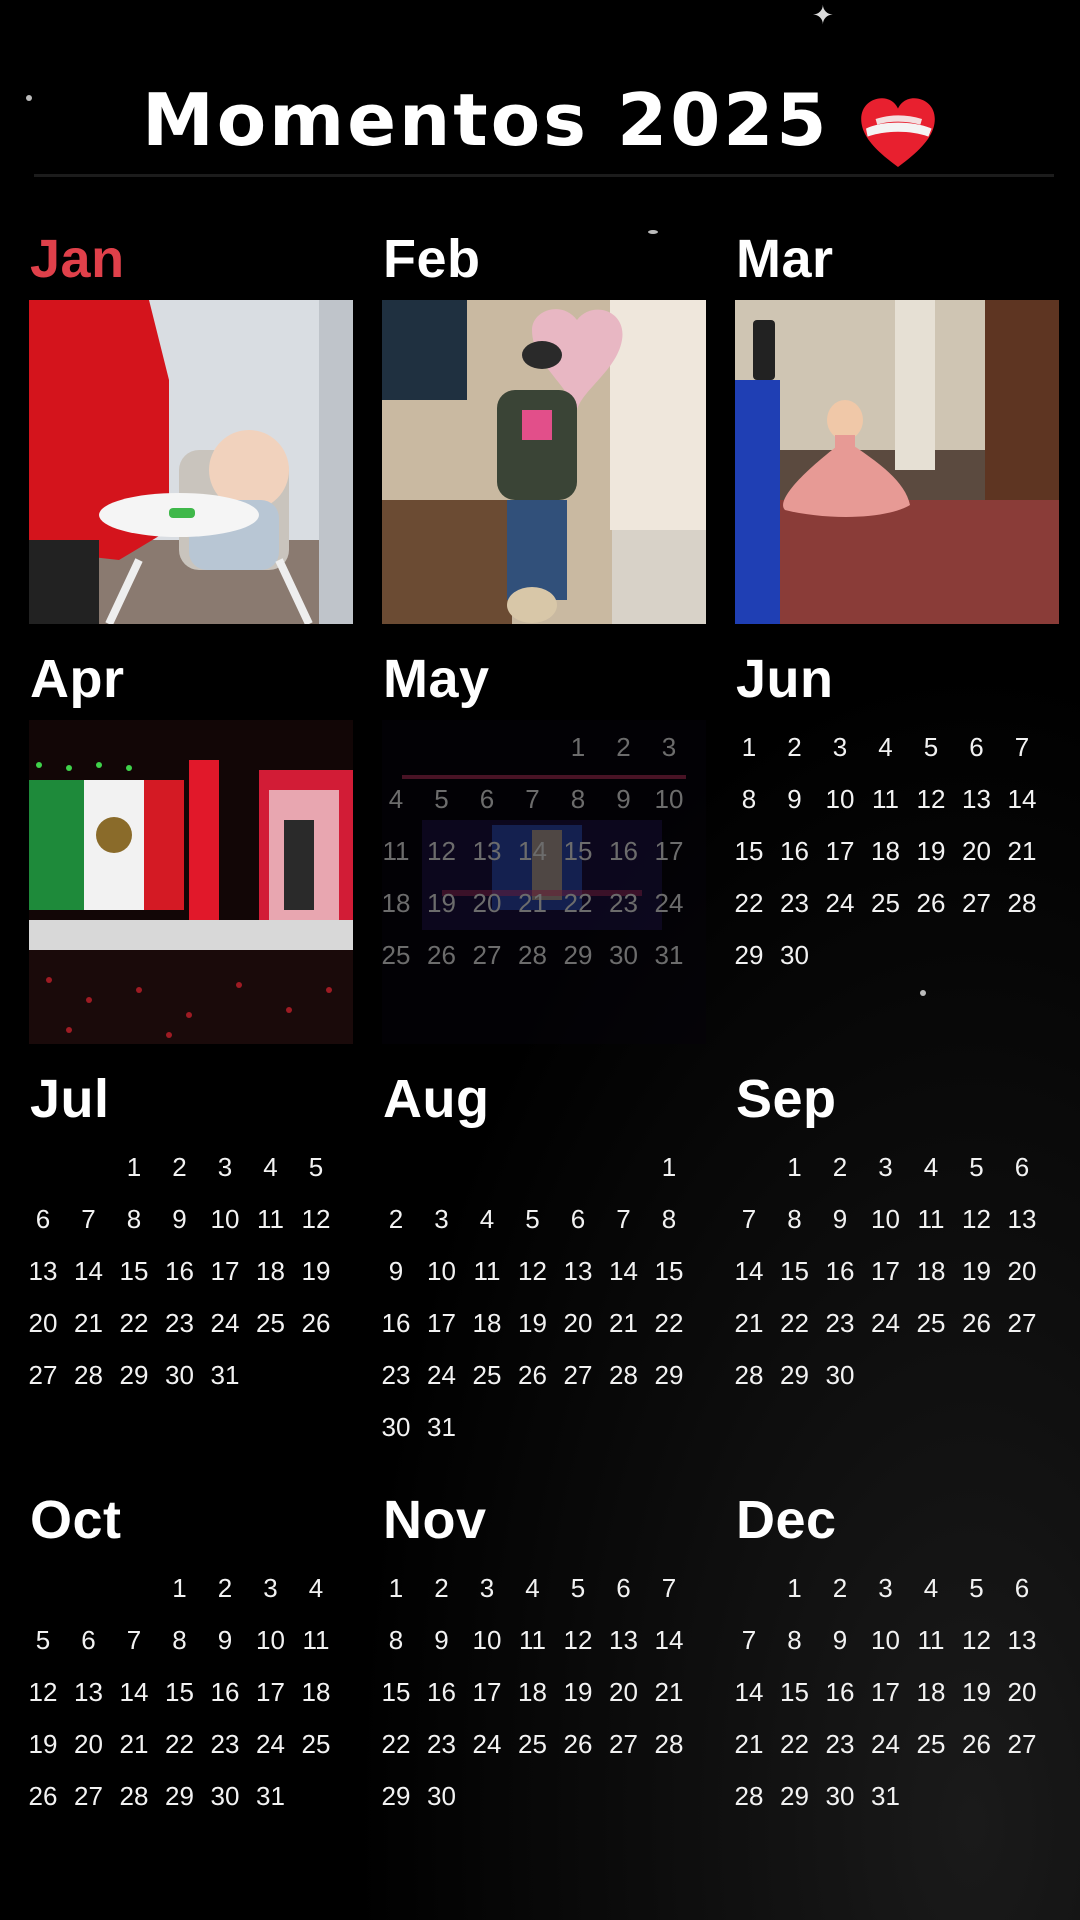 The image size is (1080, 1920). I want to click on concert-mexican-flag-photo, so click(191, 882).